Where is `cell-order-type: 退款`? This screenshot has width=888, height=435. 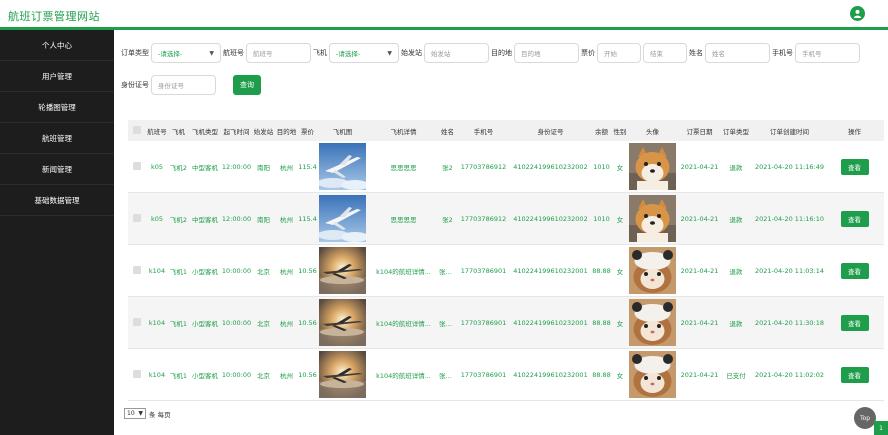
cell-order-type: 退款 is located at coordinates (736, 167).